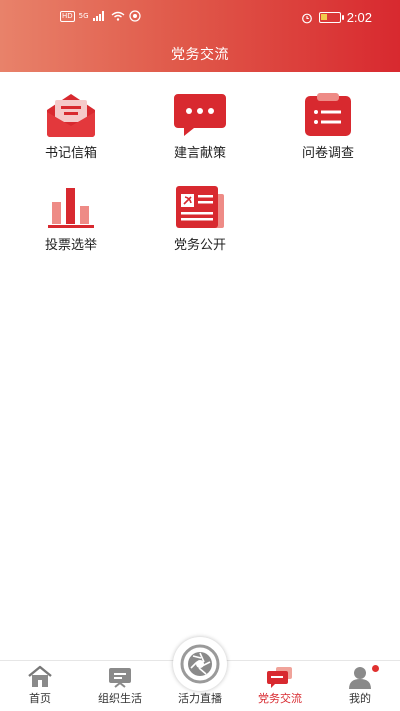  What do you see at coordinates (200, 698) in the screenshot?
I see `nav-label: 活力直播` at bounding box center [200, 698].